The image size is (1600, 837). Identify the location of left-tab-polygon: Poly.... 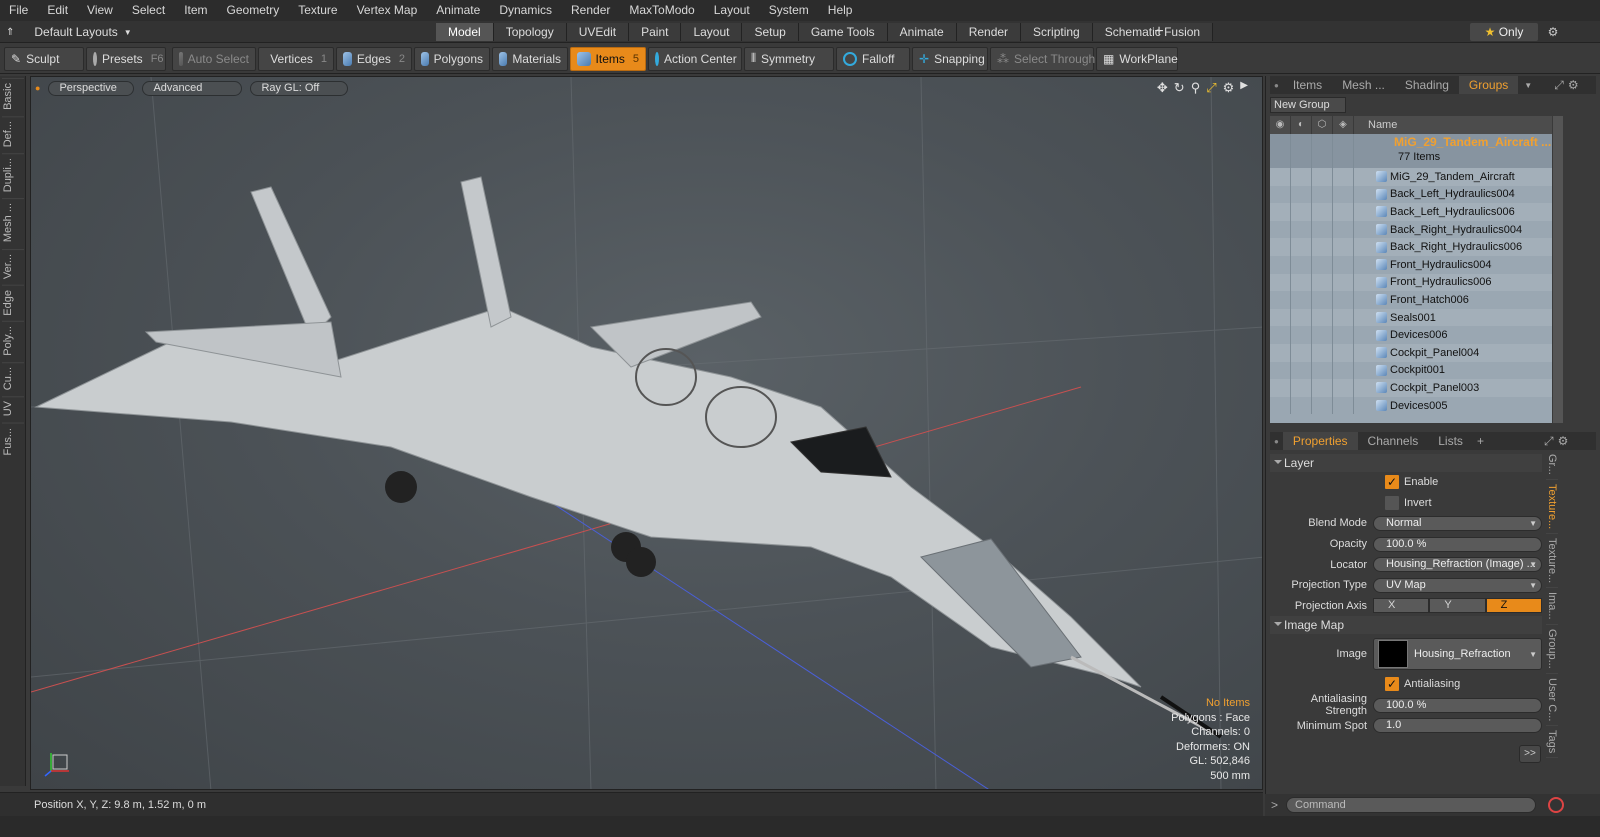
(12, 341).